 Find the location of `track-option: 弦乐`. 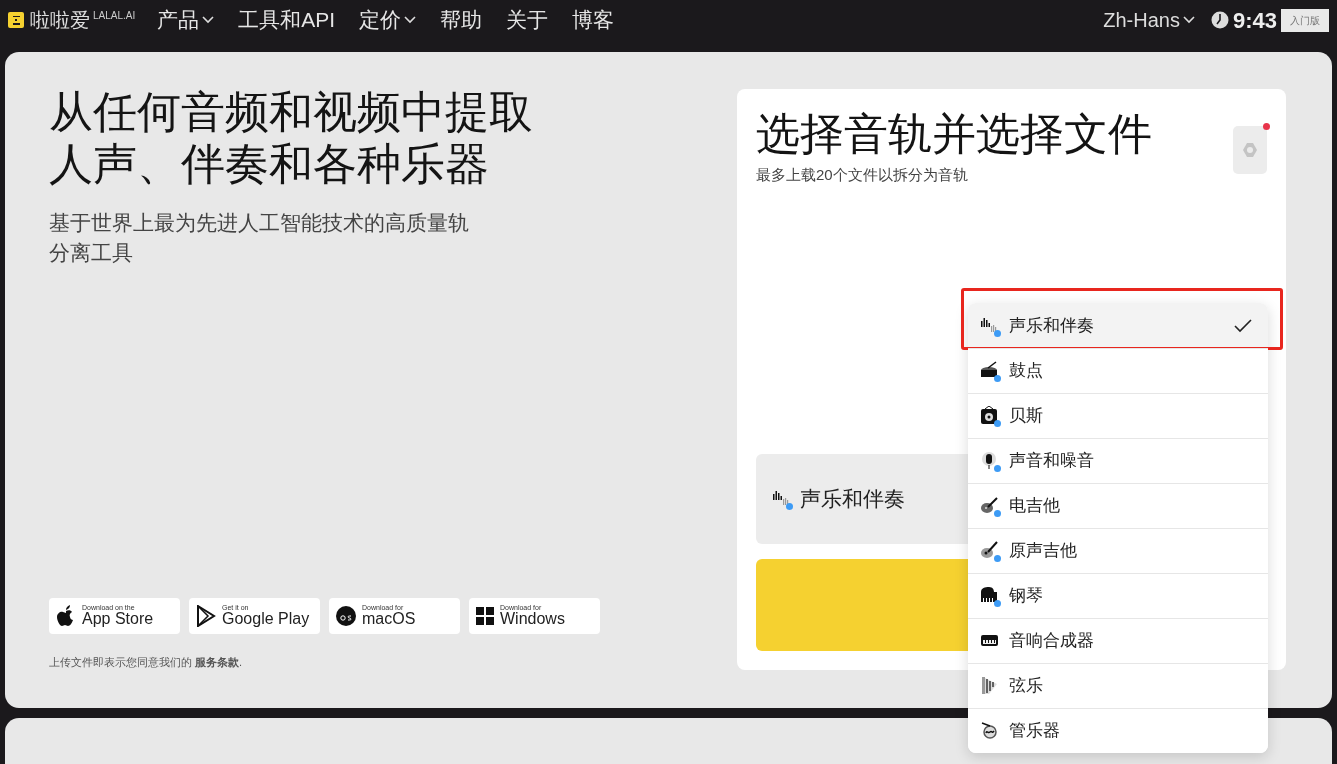

track-option: 弦乐 is located at coordinates (1118, 685).